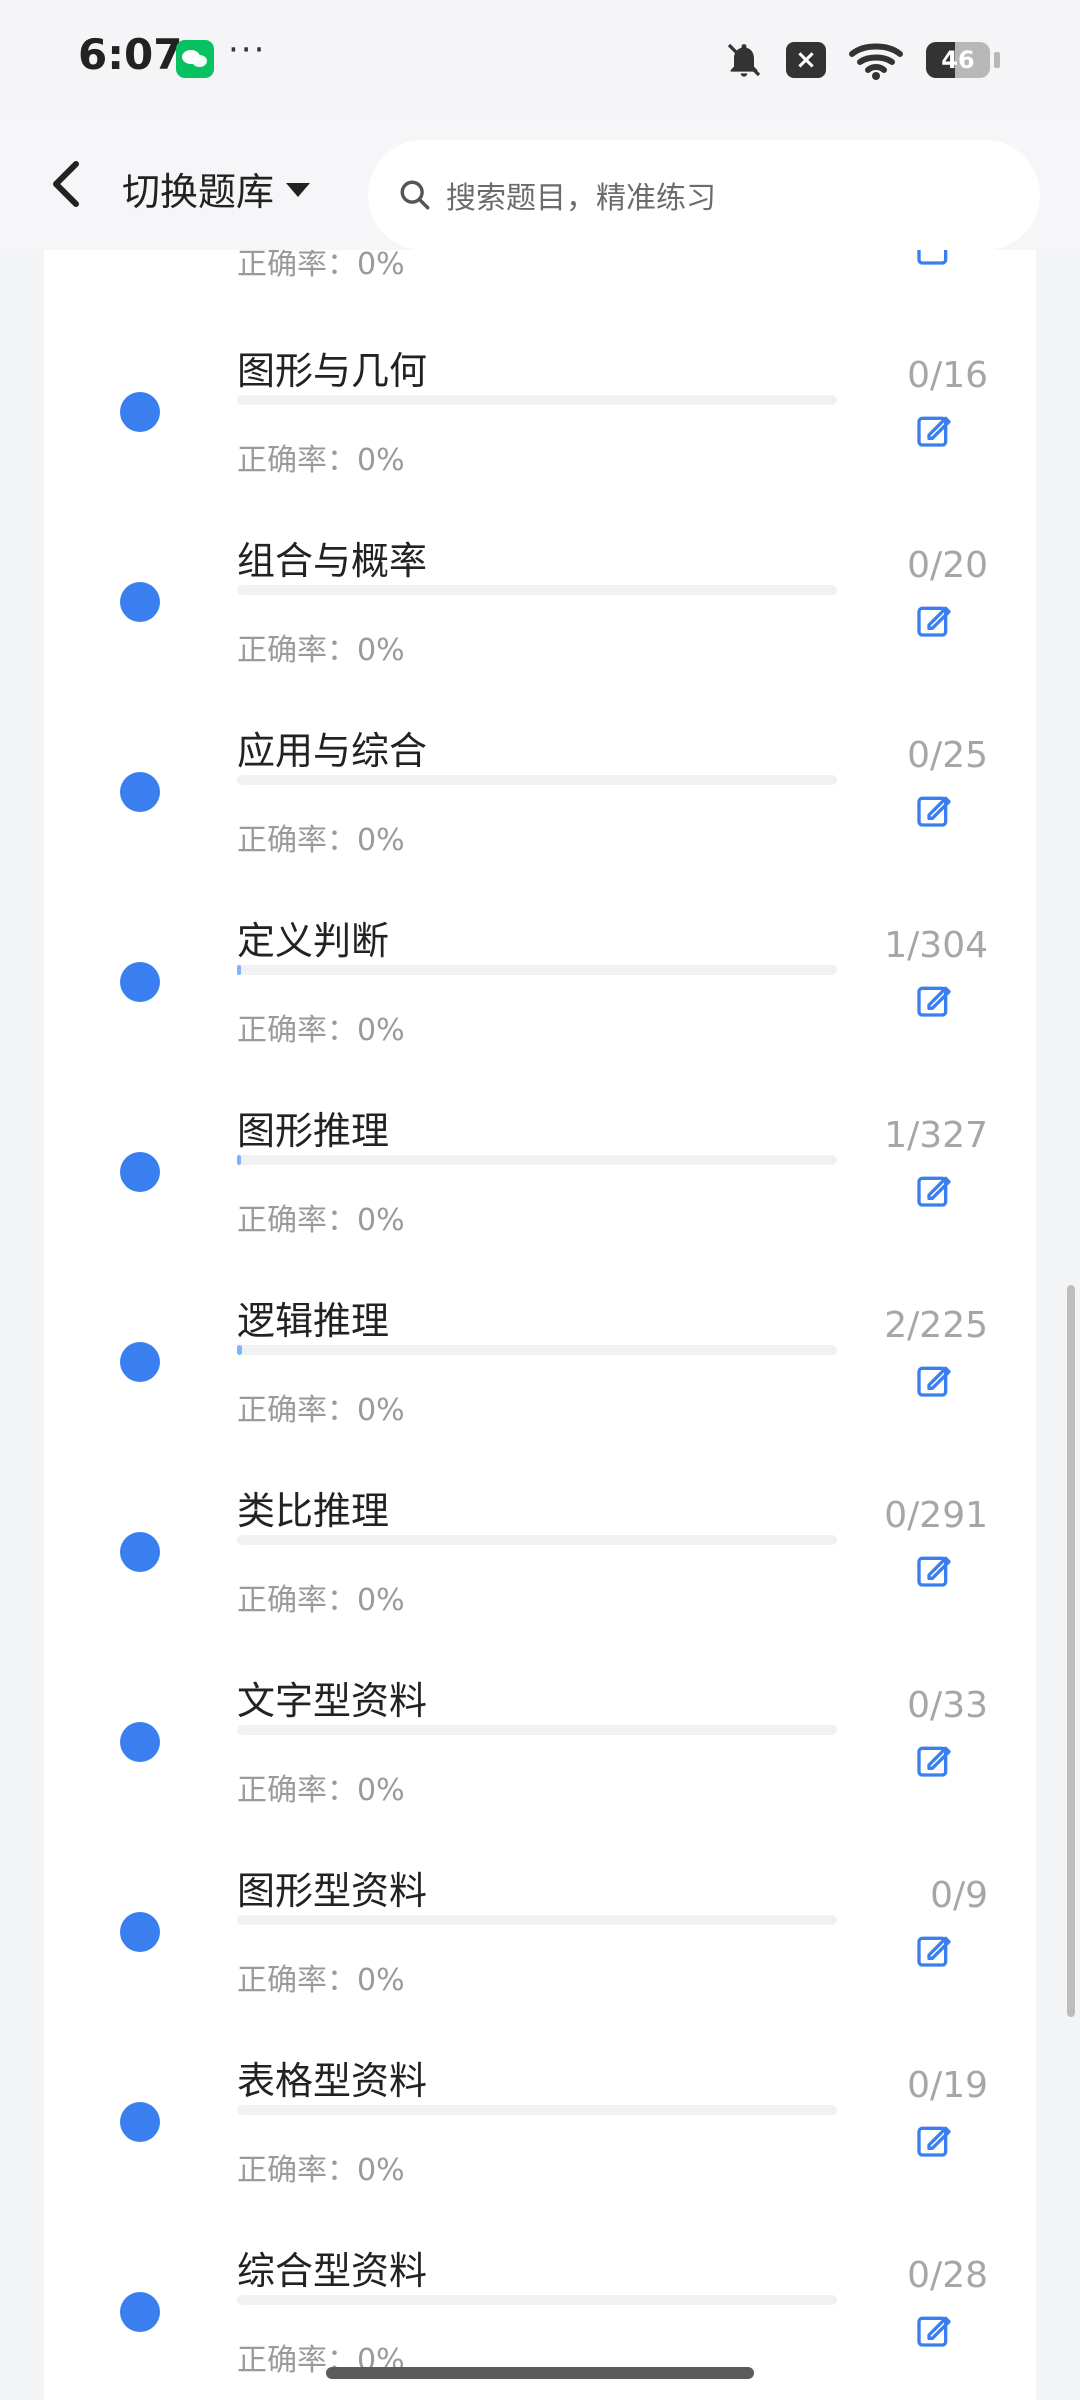 The height and width of the screenshot is (2400, 1080). Describe the element at coordinates (313, 941) in the screenshot. I see `item-title: 定义判断` at that location.